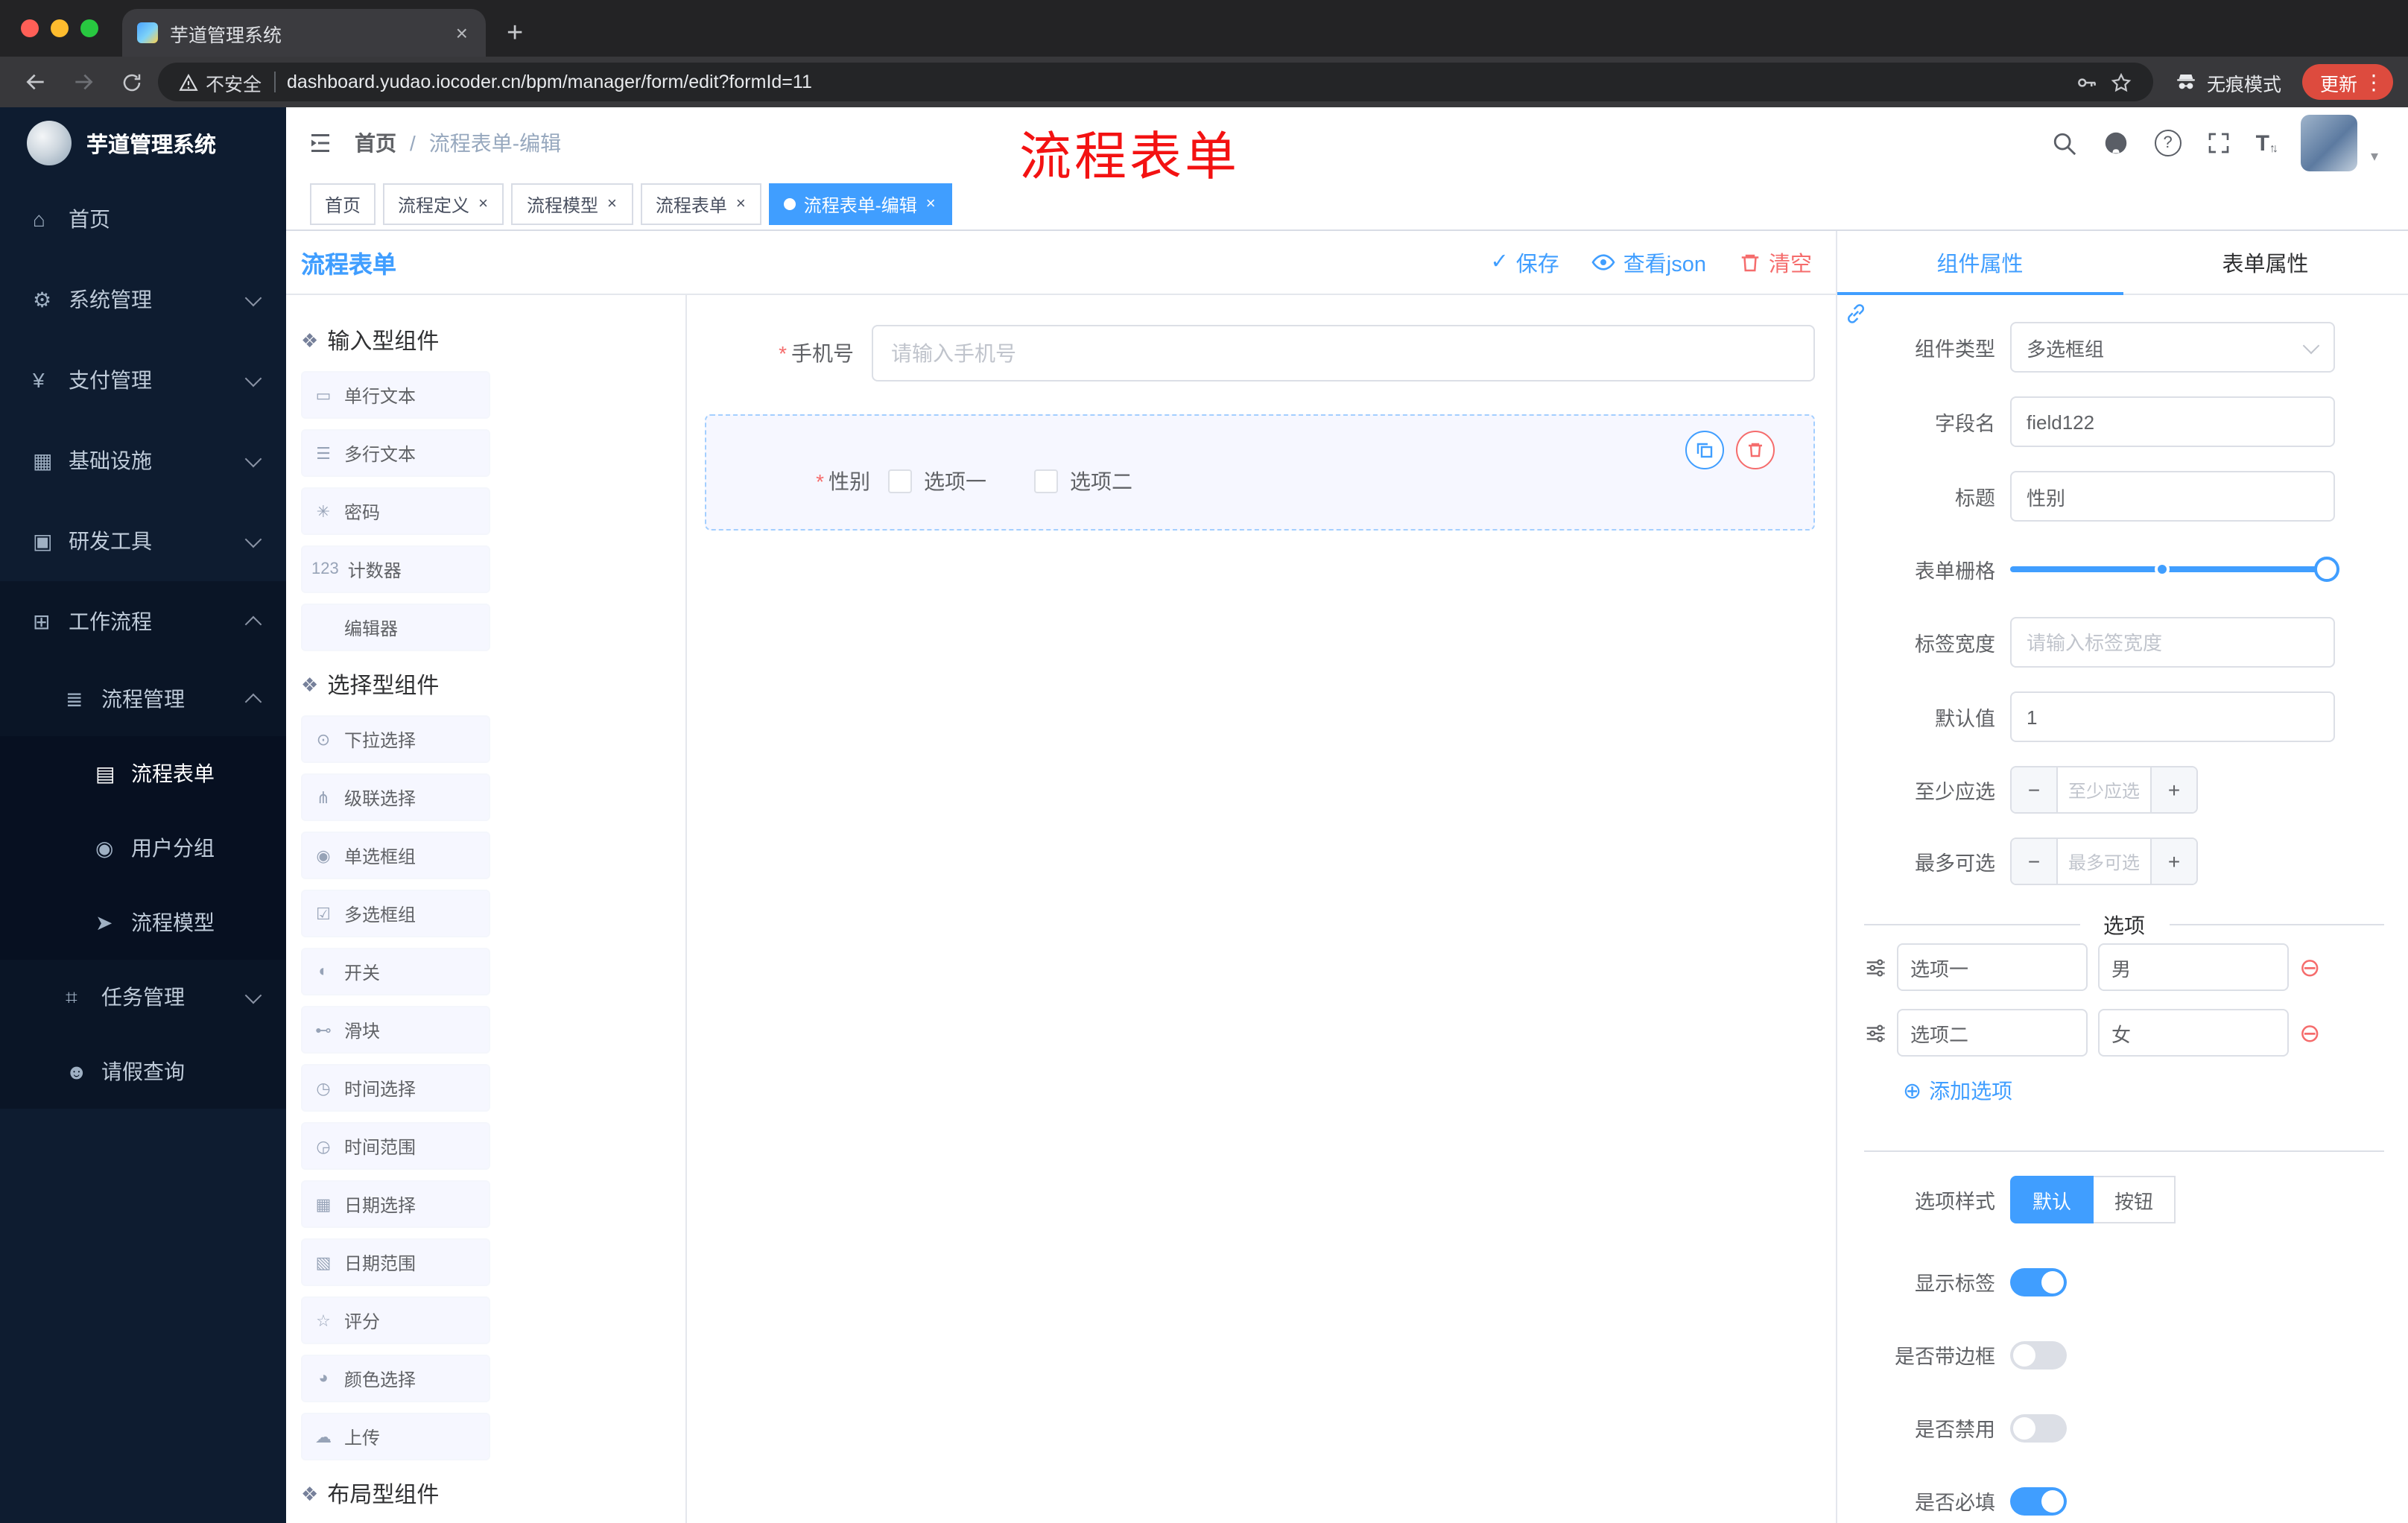  Describe the element at coordinates (2172, 422) in the screenshot. I see `field-name-input` at that location.